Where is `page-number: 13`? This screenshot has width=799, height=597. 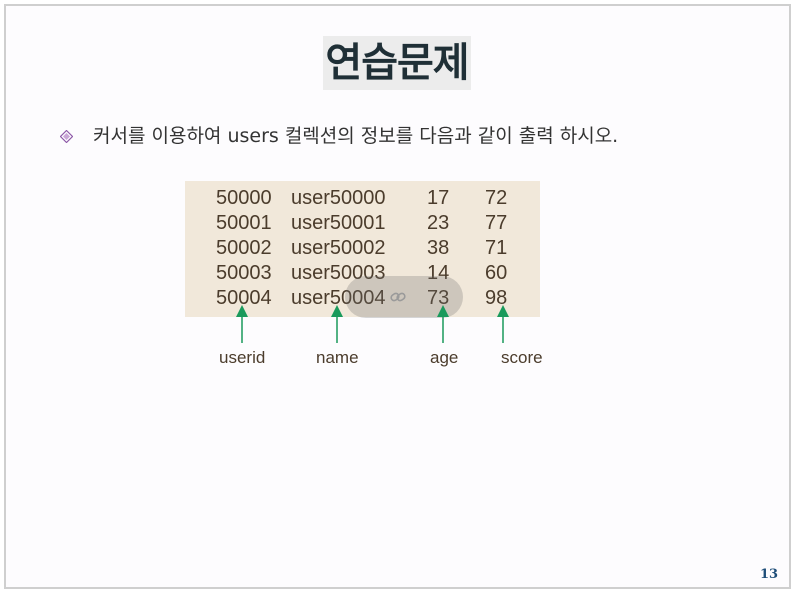
page-number: 13 is located at coordinates (769, 574).